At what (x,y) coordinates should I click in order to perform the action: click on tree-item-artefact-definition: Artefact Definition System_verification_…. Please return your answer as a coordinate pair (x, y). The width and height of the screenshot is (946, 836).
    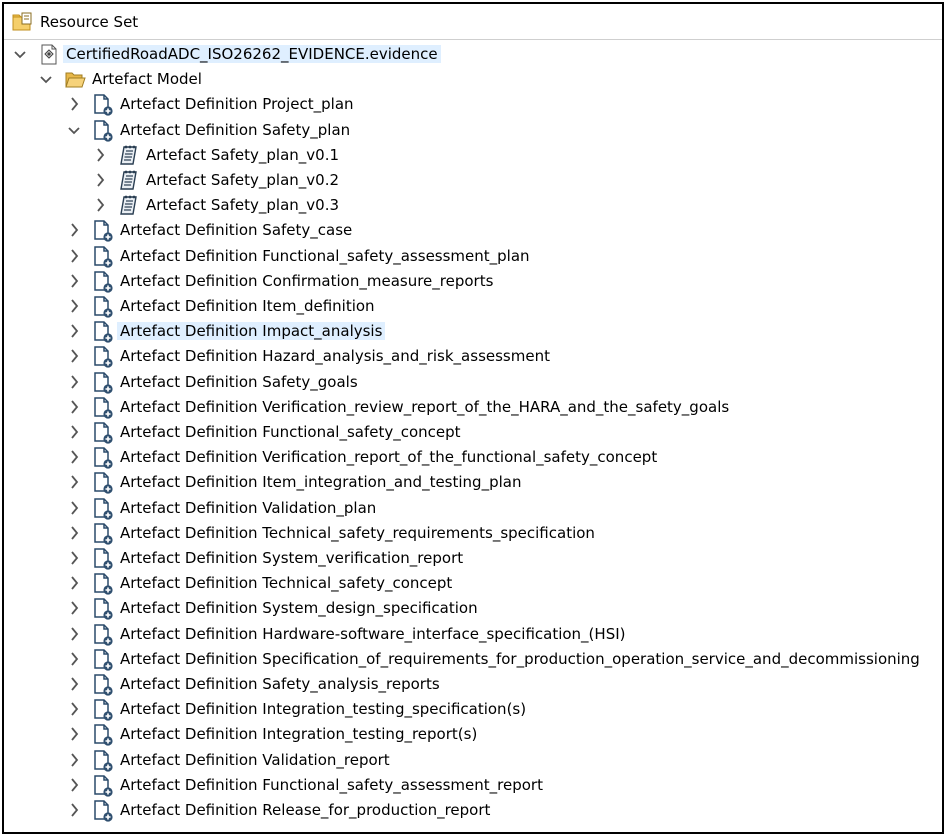
    Looking at the image, I should click on (472, 558).